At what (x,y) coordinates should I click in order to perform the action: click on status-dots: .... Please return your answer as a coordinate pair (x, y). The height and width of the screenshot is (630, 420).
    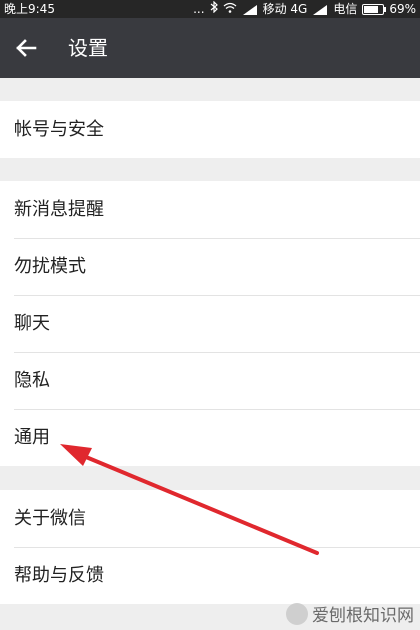
    Looking at the image, I should click on (199, 9).